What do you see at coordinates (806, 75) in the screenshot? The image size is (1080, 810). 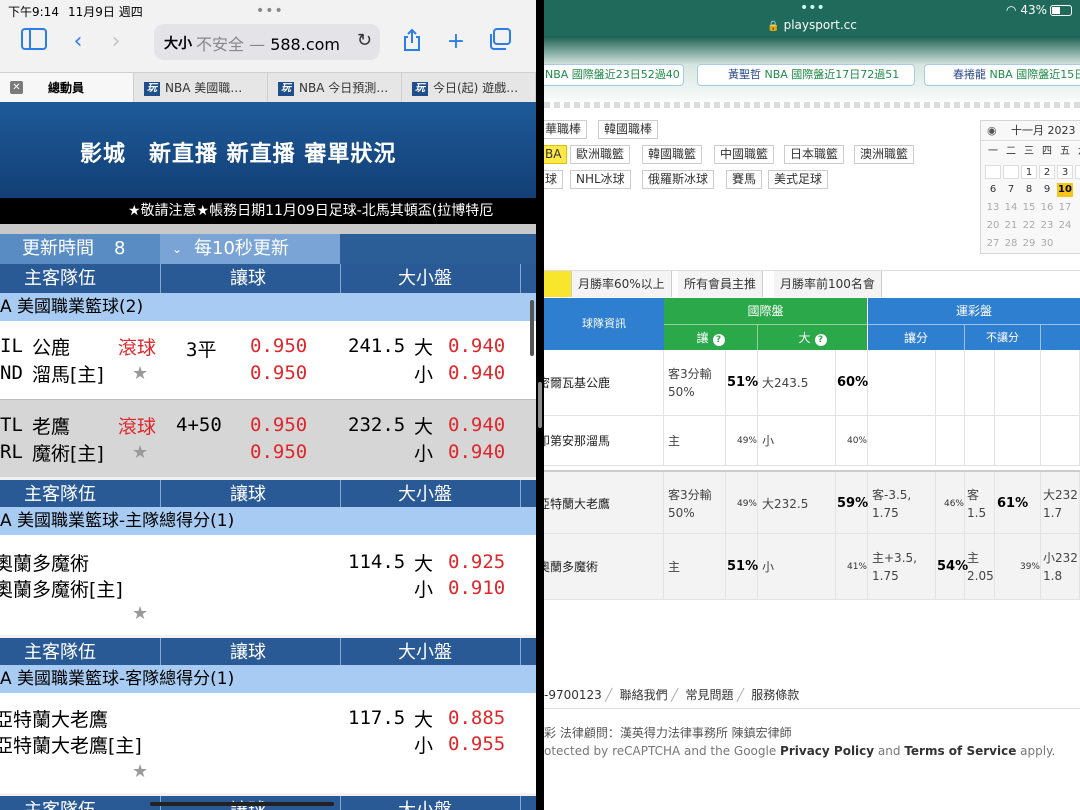 I see `ranking-item: 黃聖哲 NBA 國際盤近17日72過51` at bounding box center [806, 75].